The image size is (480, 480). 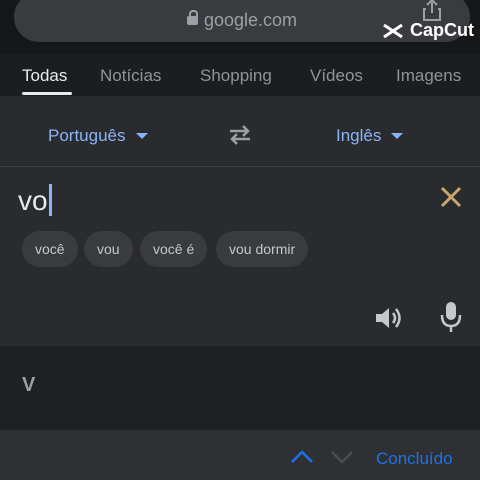 I want to click on suggestion-chip: vou dormir, so click(x=262, y=249).